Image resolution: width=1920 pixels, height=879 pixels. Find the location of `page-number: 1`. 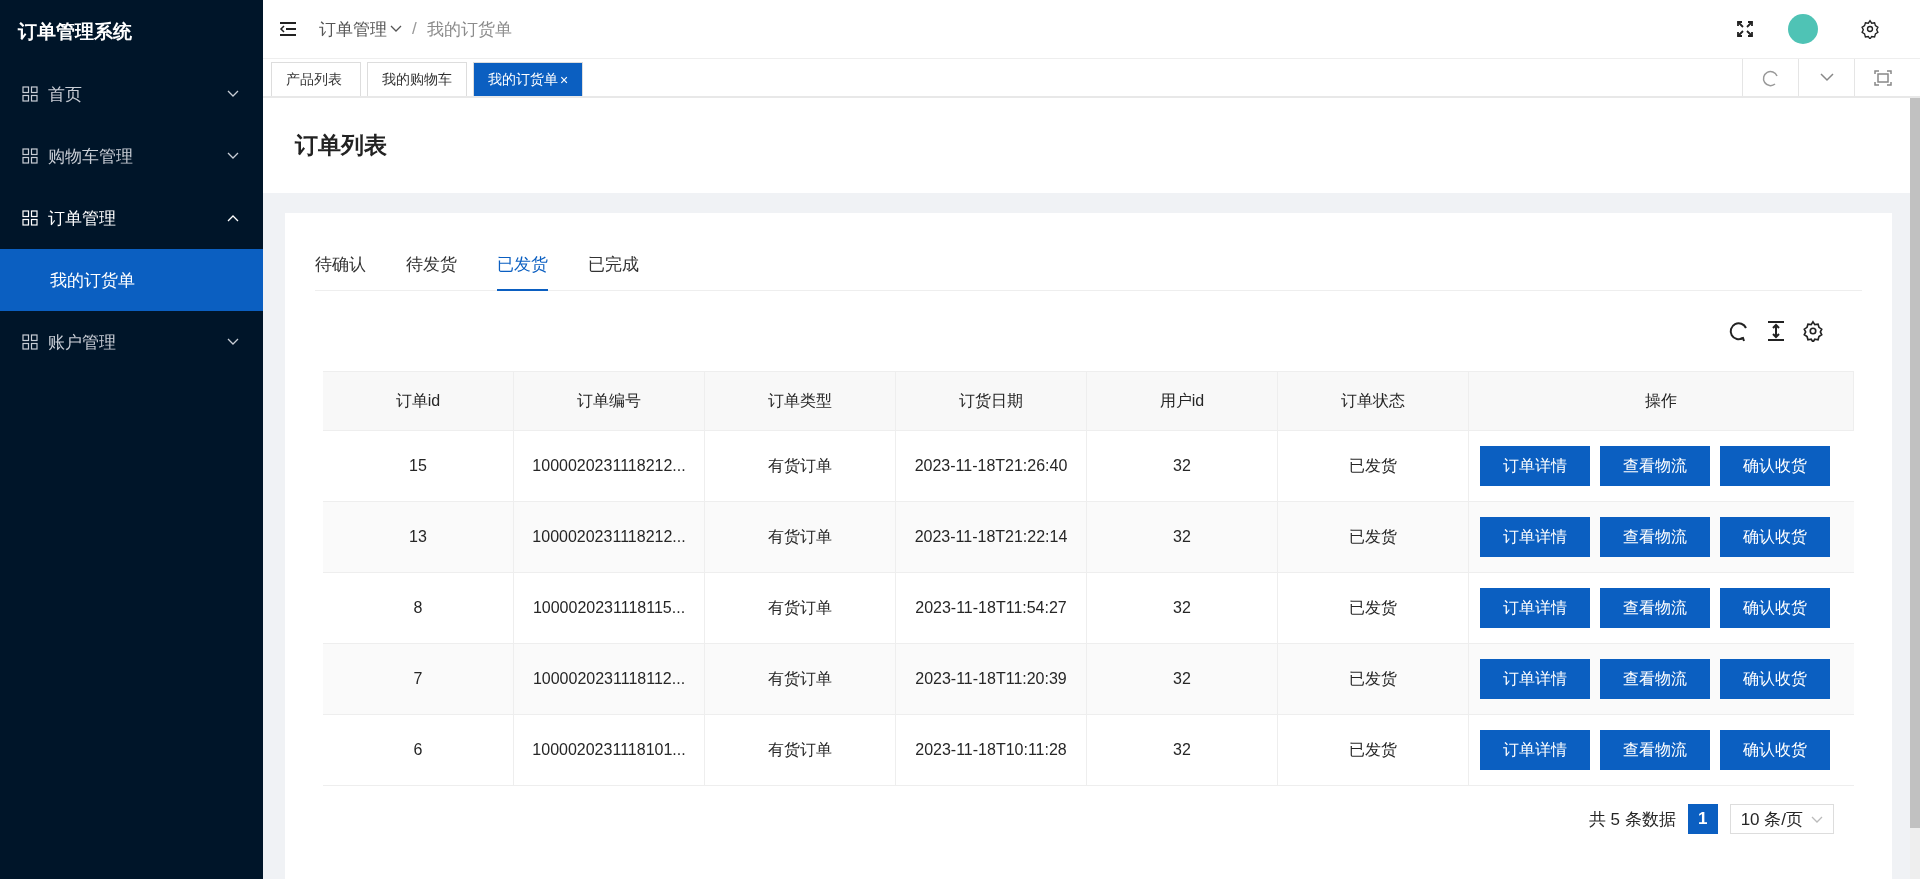

page-number: 1 is located at coordinates (1702, 819).